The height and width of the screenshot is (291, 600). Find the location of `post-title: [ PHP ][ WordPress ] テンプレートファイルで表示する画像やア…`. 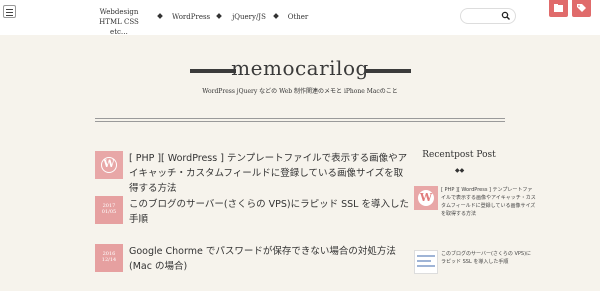

post-title: [ PHP ][ WordPress ] テンプレートファイルで表示する画像やア… is located at coordinates (269, 173).